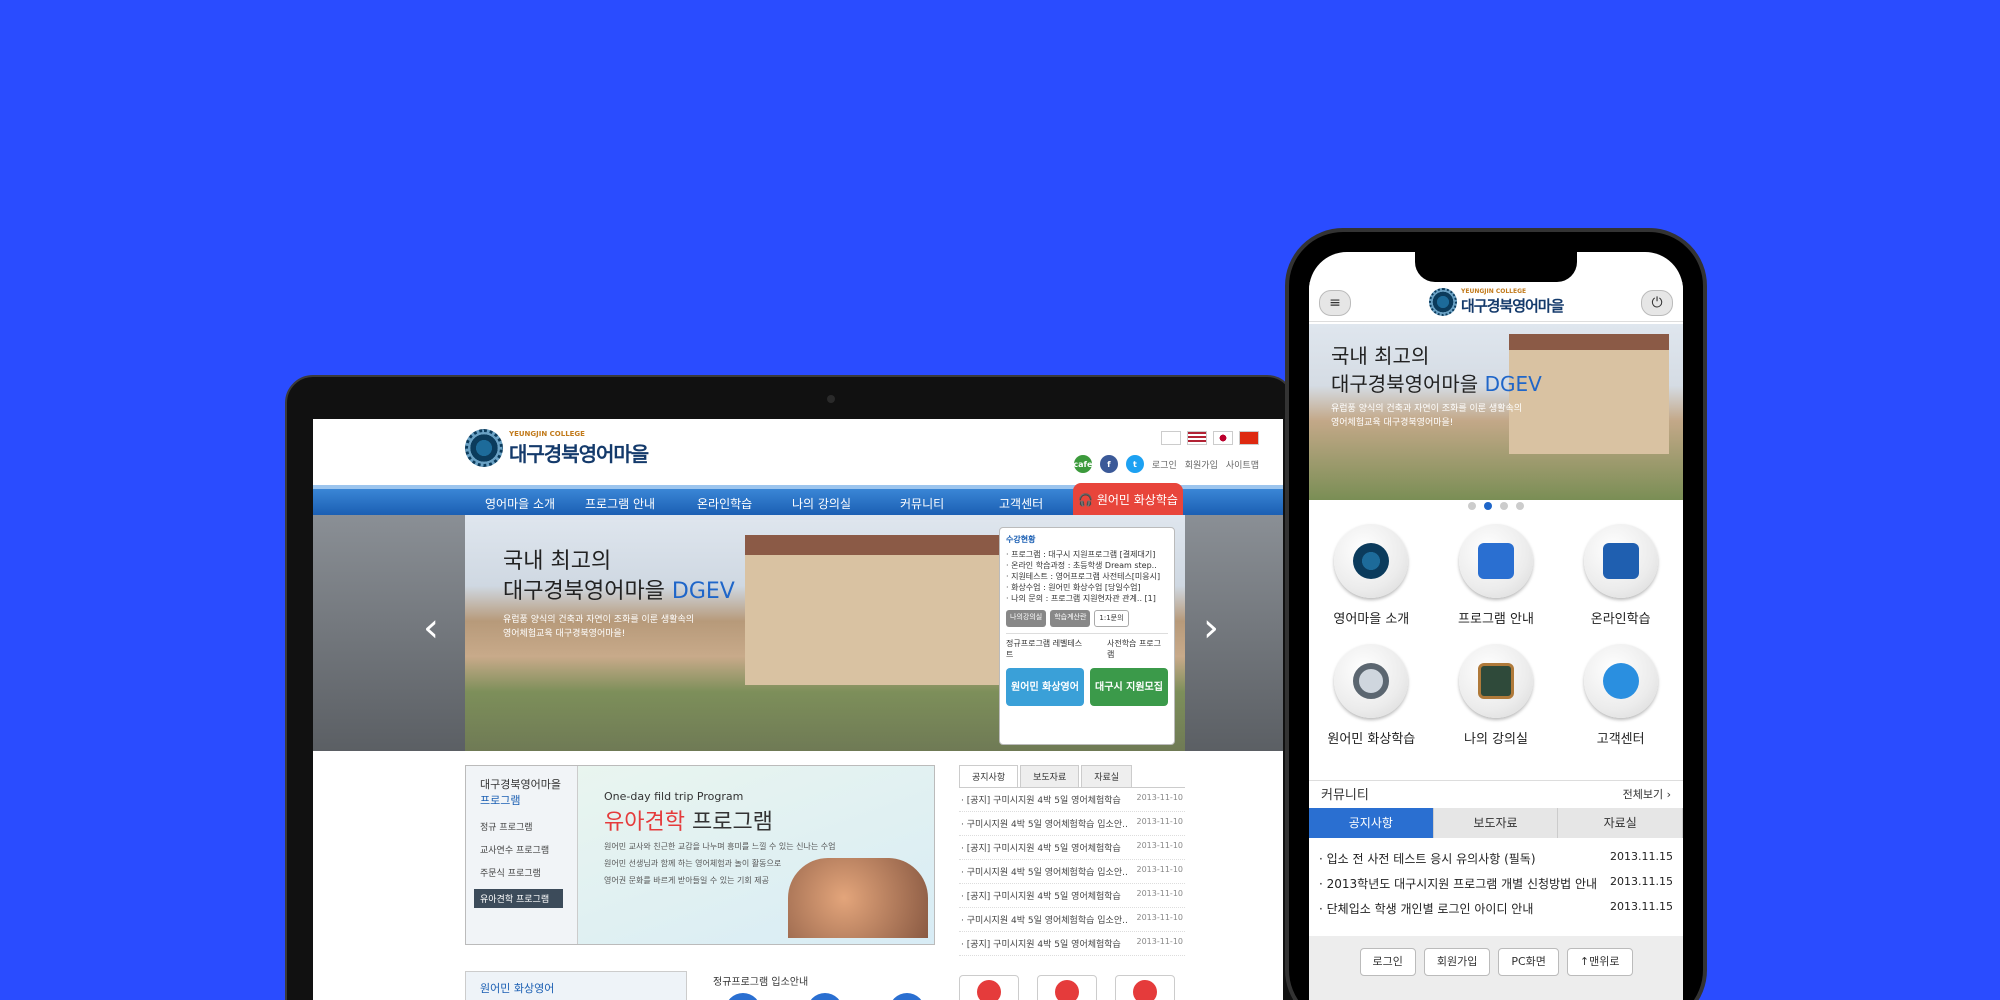 The image size is (2000, 1000). Describe the element at coordinates (1620, 580) in the screenshot. I see `menu-item-online: 온라인학습` at that location.